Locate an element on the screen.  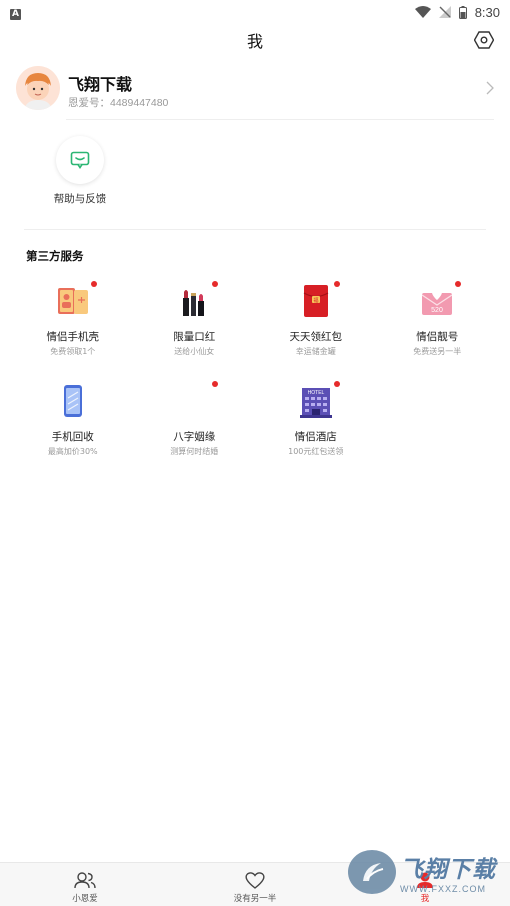
nav-bar: 我 is located at coordinates (255, 40).